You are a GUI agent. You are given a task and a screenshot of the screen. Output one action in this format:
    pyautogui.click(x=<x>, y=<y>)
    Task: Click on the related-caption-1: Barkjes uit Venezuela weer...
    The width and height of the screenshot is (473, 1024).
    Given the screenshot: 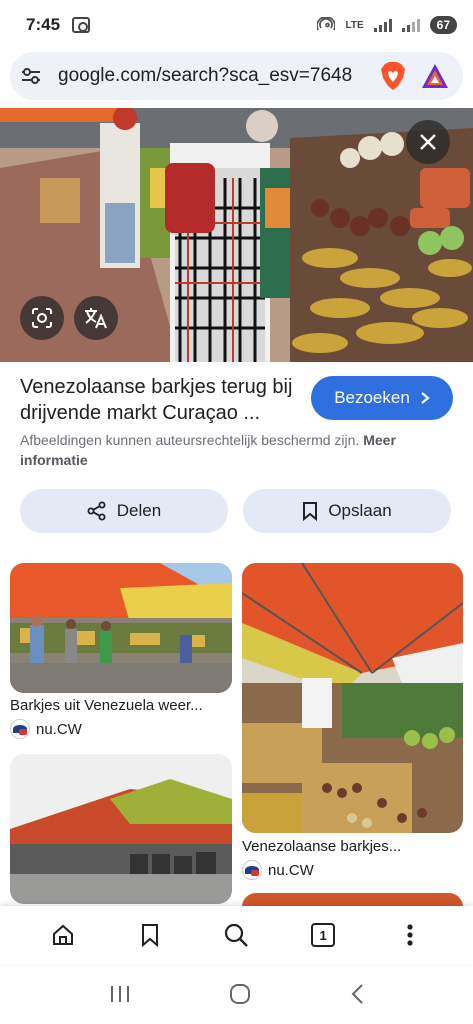 What is the action you would take?
    pyautogui.click(x=106, y=705)
    